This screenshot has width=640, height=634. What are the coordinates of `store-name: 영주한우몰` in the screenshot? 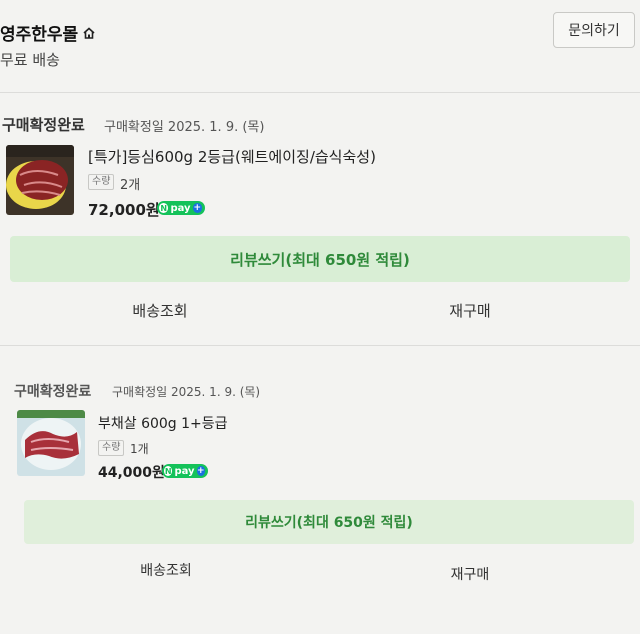 It's located at (48, 32).